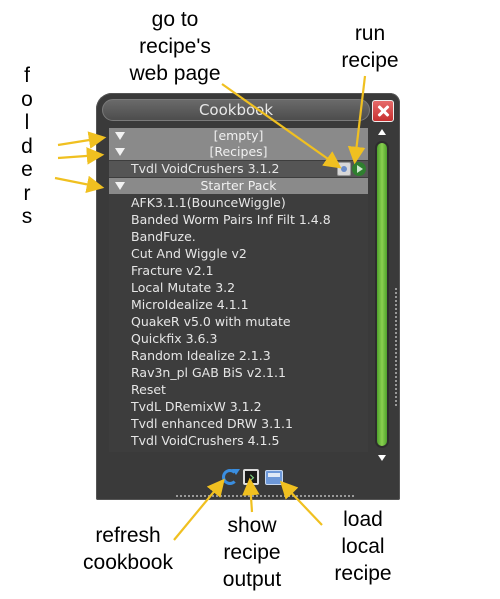 The width and height of the screenshot is (500, 599). Describe the element at coordinates (396, 348) in the screenshot. I see `resize-grip-side` at that location.